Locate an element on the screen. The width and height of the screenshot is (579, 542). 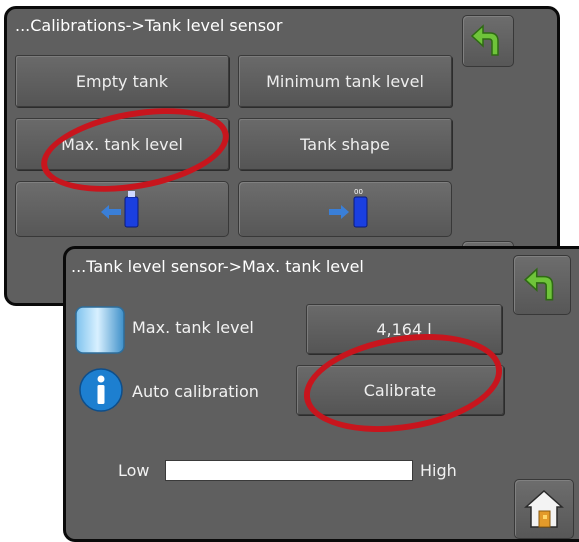
arrow-into-tank-icon is located at coordinates (120, 209).